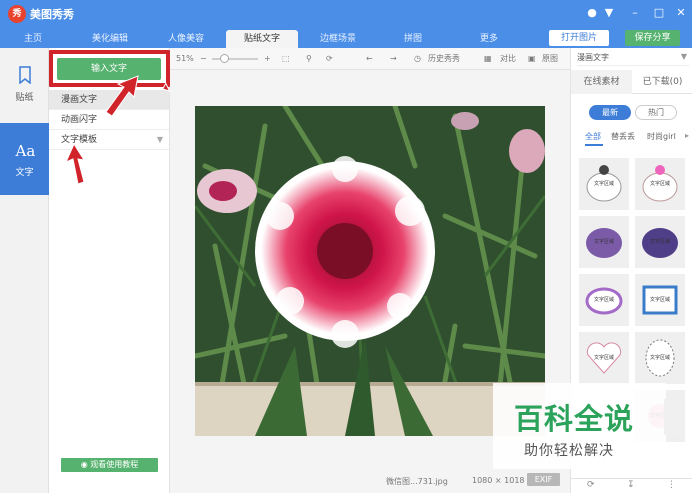 Image resolution: width=692 pixels, height=493 pixels. What do you see at coordinates (687, 135) in the screenshot?
I see `chevron-right-icon: ▸` at bounding box center [687, 135].